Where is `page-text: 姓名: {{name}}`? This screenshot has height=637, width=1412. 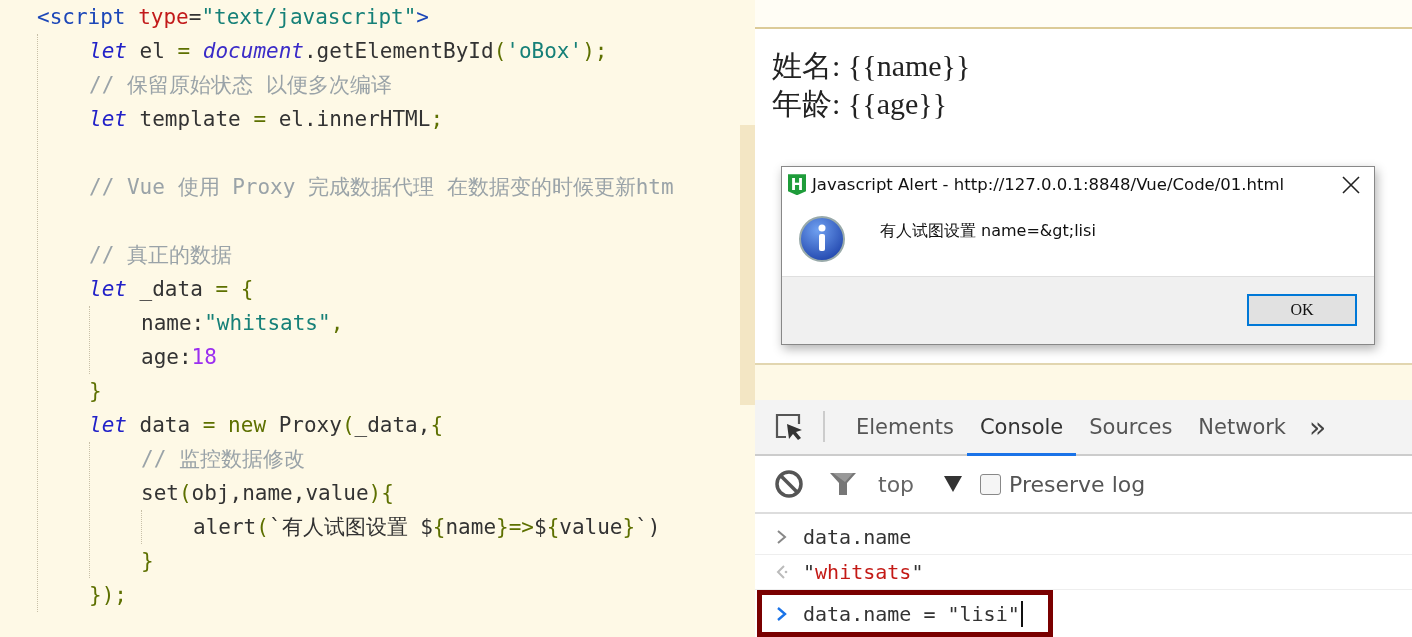
page-text: 姓名: {{name}} is located at coordinates (871, 65).